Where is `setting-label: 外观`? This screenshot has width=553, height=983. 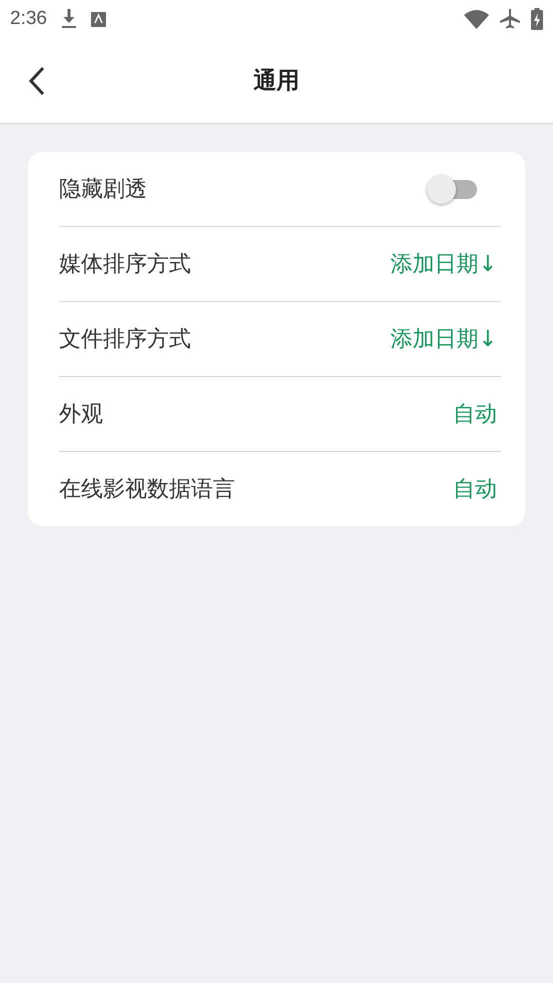
setting-label: 外观 is located at coordinates (81, 415).